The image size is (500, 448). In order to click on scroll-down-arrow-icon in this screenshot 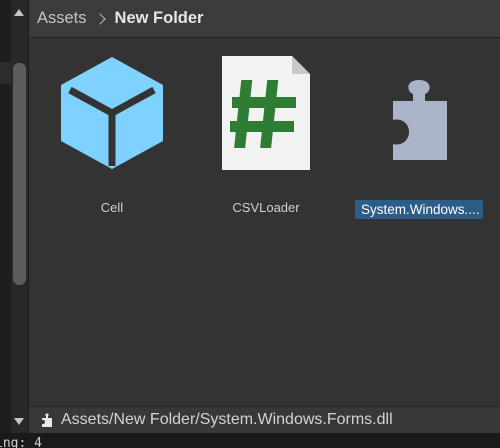, I will do `click(19, 421)`.